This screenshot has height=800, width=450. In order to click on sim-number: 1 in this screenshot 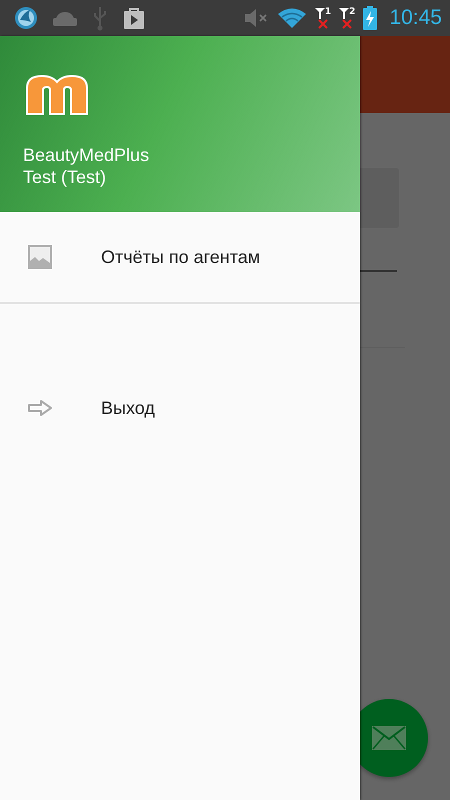, I will do `click(328, 12)`.